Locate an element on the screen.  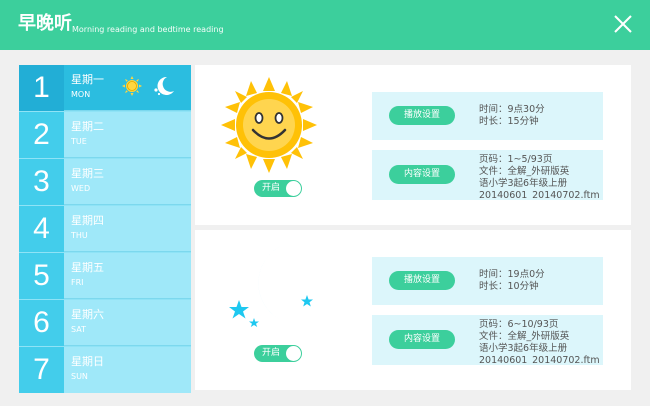
day-label-en: MON is located at coordinates (81, 94).